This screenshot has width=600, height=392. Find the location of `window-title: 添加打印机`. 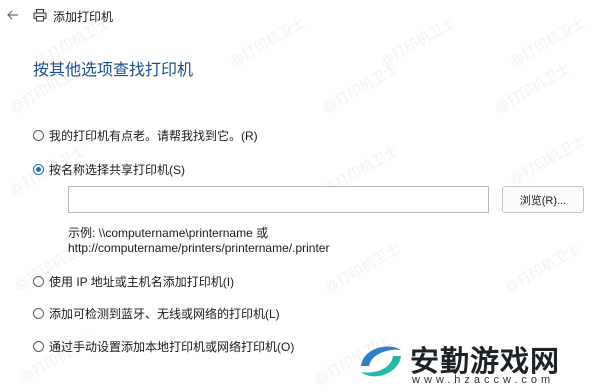

window-title: 添加打印机 is located at coordinates (83, 17).